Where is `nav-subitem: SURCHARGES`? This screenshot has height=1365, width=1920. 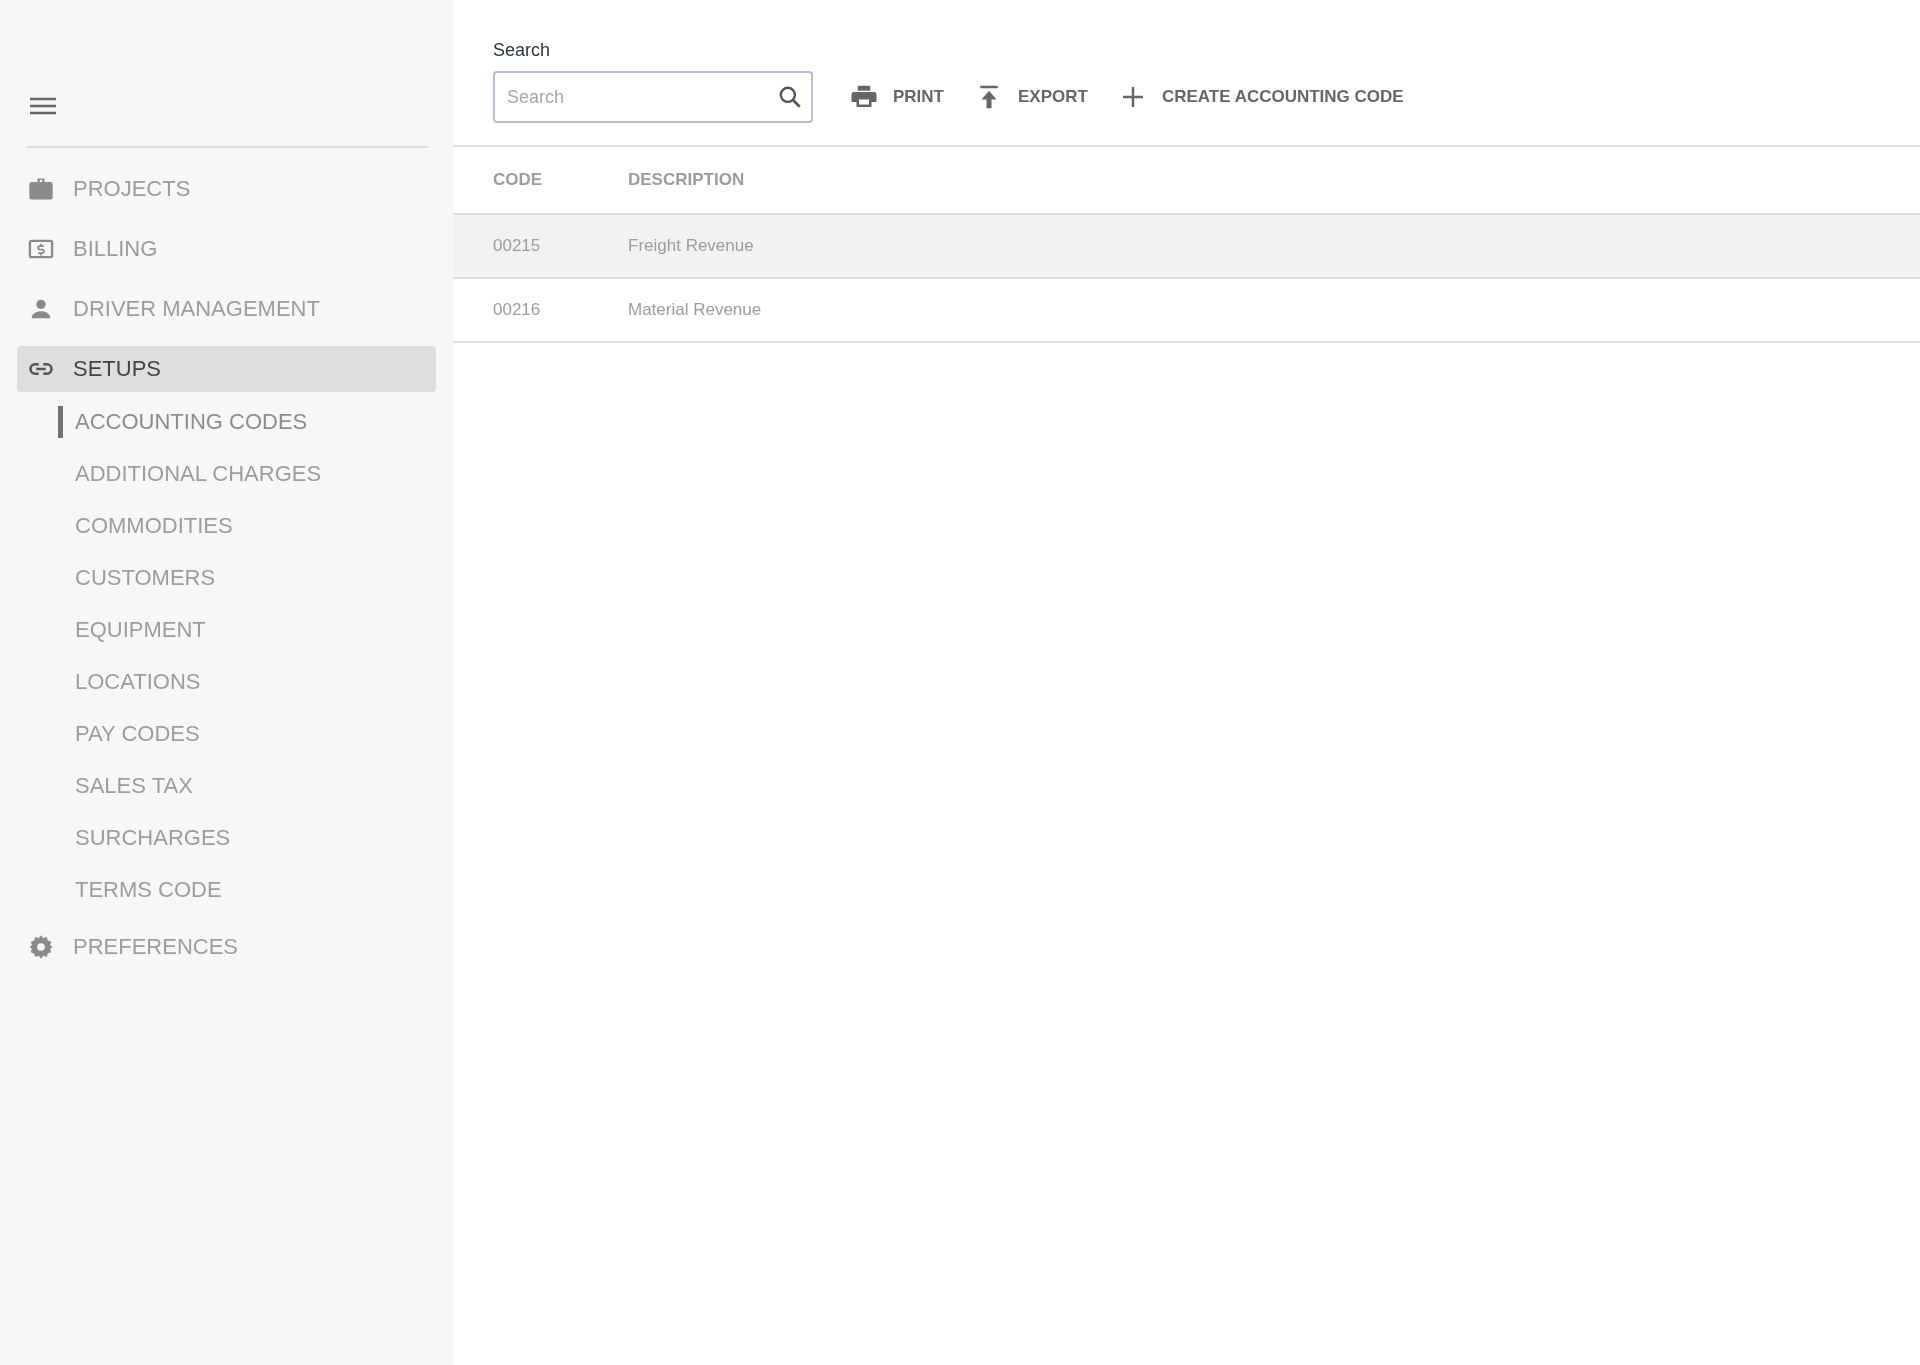
nav-subitem: SURCHARGES is located at coordinates (226, 838).